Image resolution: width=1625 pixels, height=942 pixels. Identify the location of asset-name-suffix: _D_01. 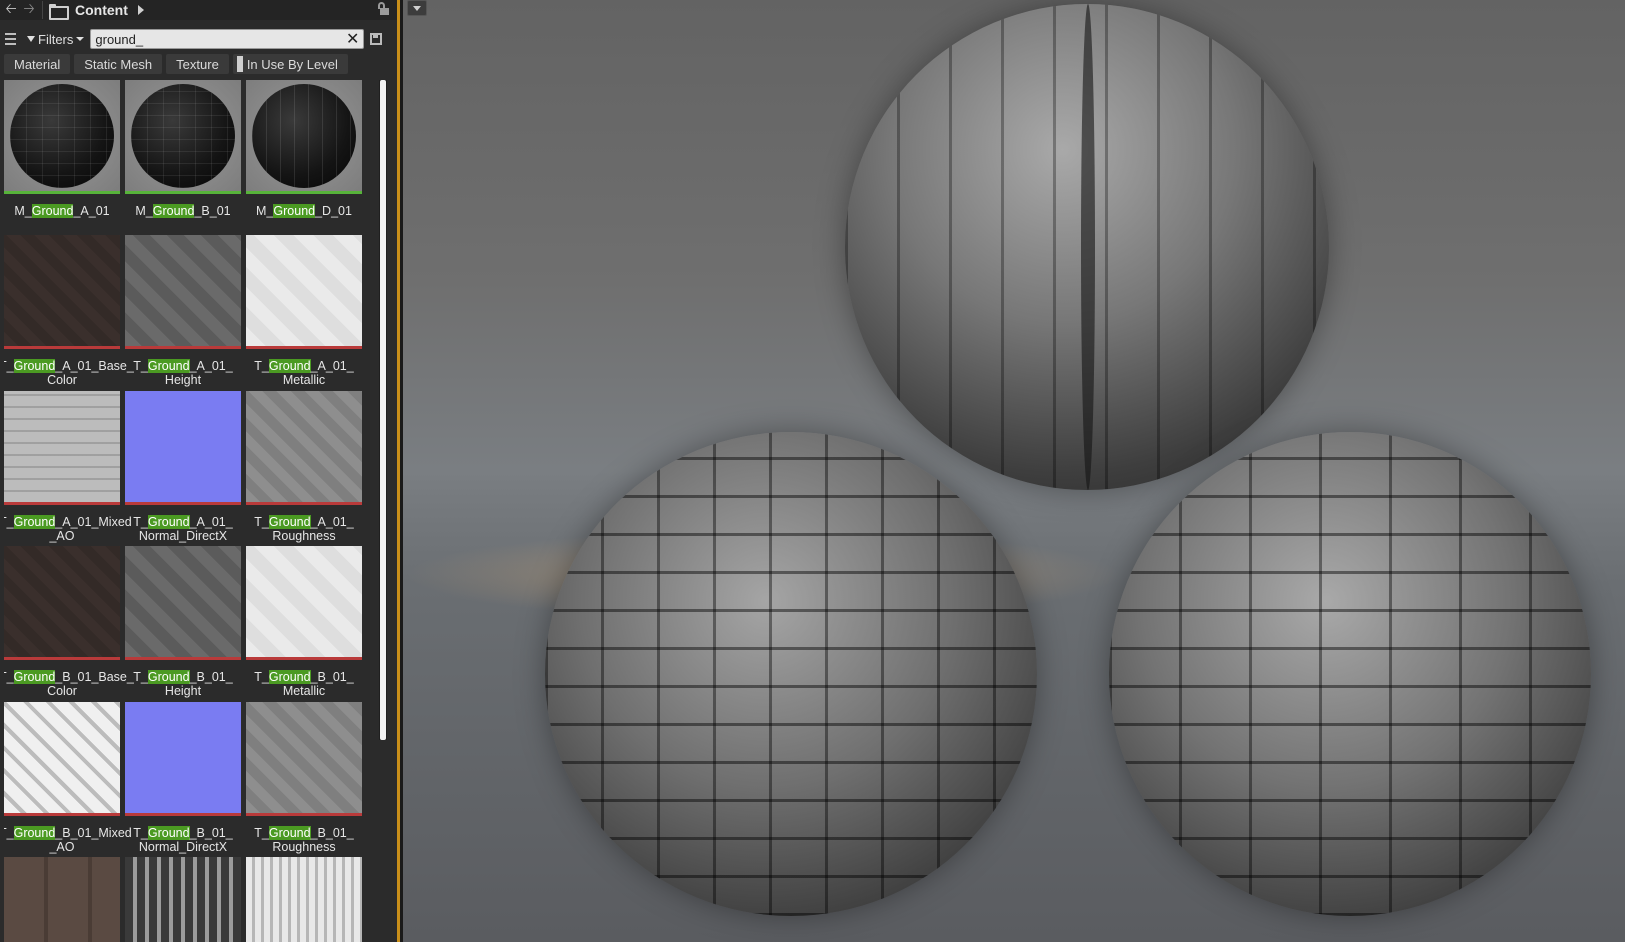
(333, 211).